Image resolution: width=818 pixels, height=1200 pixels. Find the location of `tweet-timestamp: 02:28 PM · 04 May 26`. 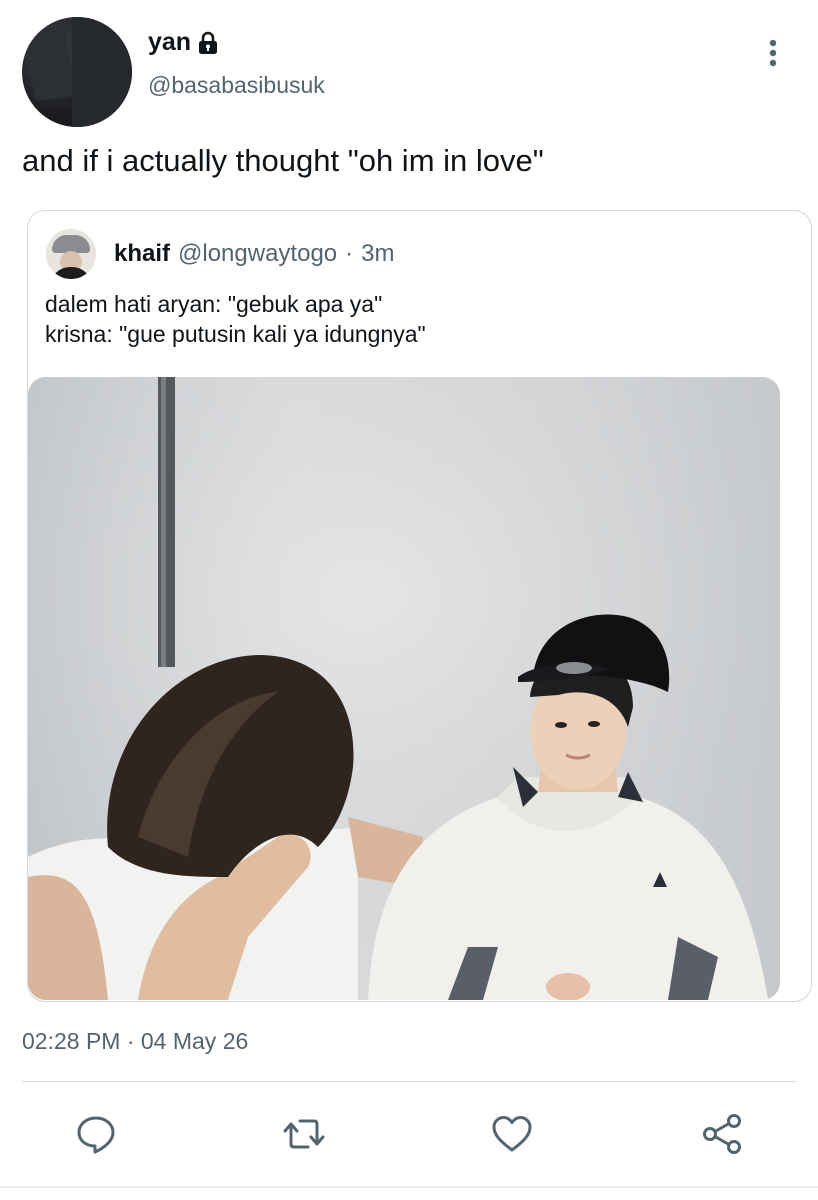

tweet-timestamp: 02:28 PM · 04 May 26 is located at coordinates (135, 1041).